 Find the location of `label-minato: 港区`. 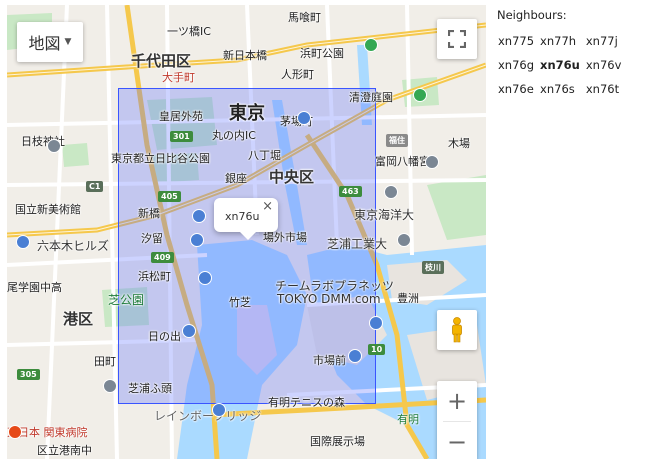

label-minato: 港区 is located at coordinates (78, 319).